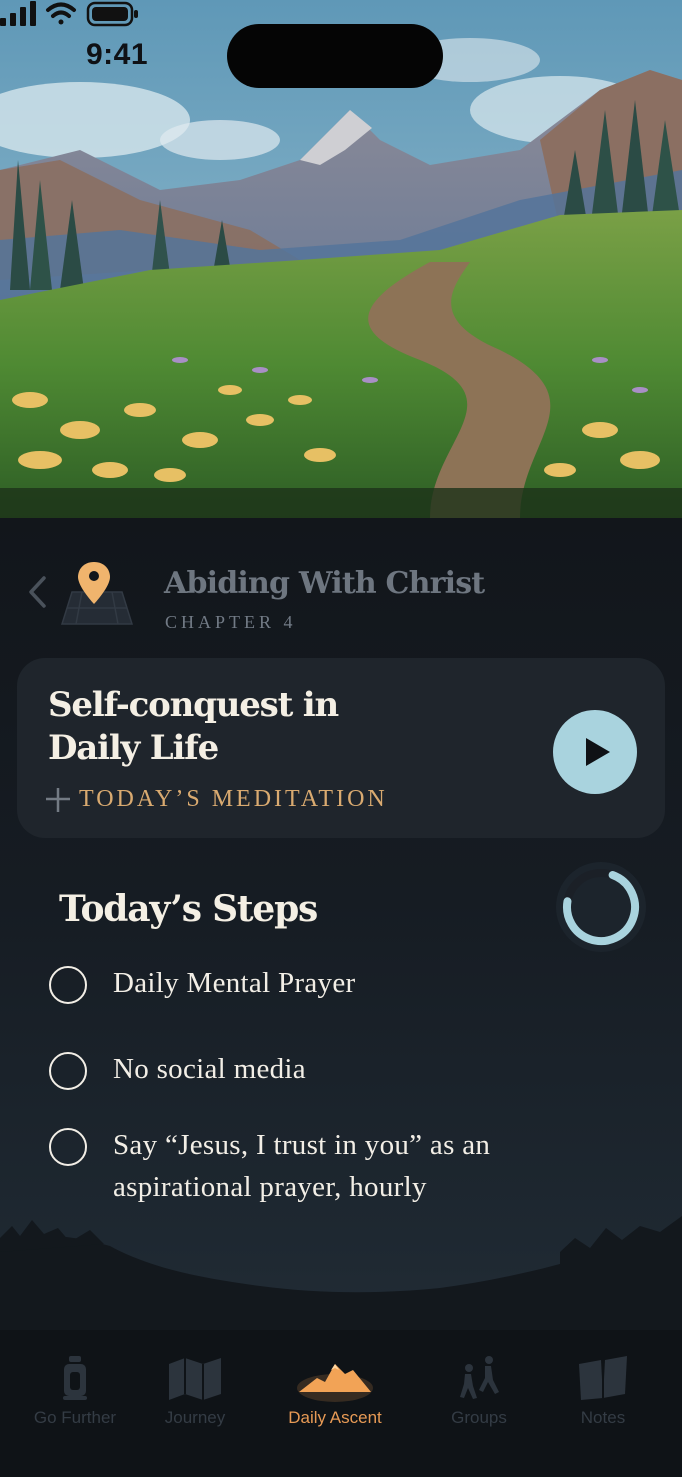 This screenshot has height=1477, width=682. I want to click on tab-daily-ascent: Daily Ascent, so click(335, 1399).